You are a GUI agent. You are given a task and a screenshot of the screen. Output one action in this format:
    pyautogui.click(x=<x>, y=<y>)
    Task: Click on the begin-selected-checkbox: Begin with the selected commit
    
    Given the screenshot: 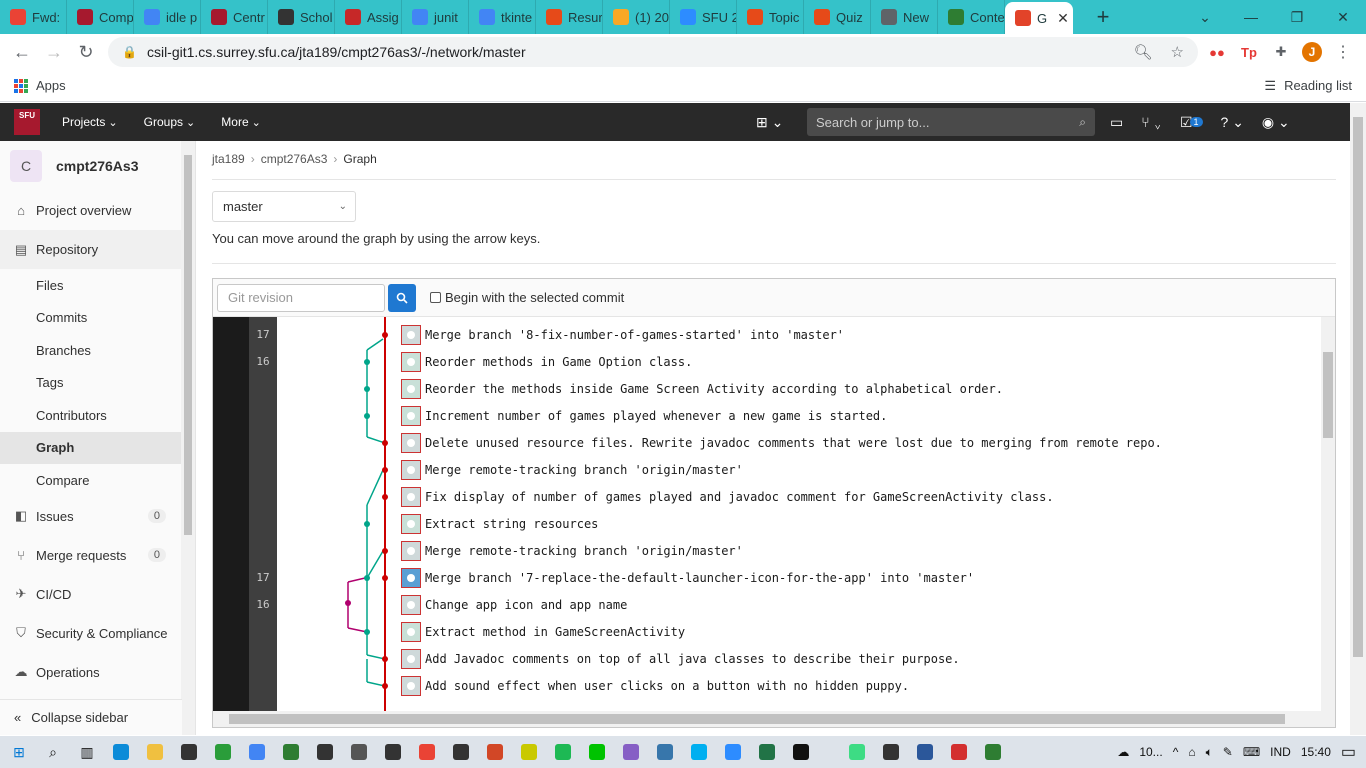 What is the action you would take?
    pyautogui.click(x=527, y=297)
    